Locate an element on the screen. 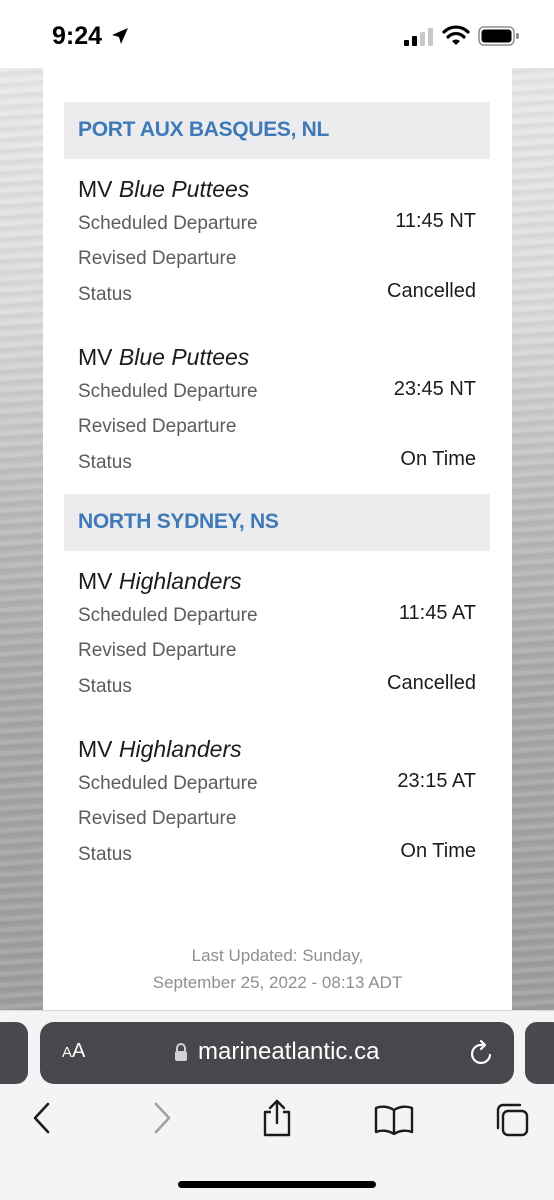 The width and height of the screenshot is (554, 1200). previous-tab-preview is located at coordinates (14, 1053).